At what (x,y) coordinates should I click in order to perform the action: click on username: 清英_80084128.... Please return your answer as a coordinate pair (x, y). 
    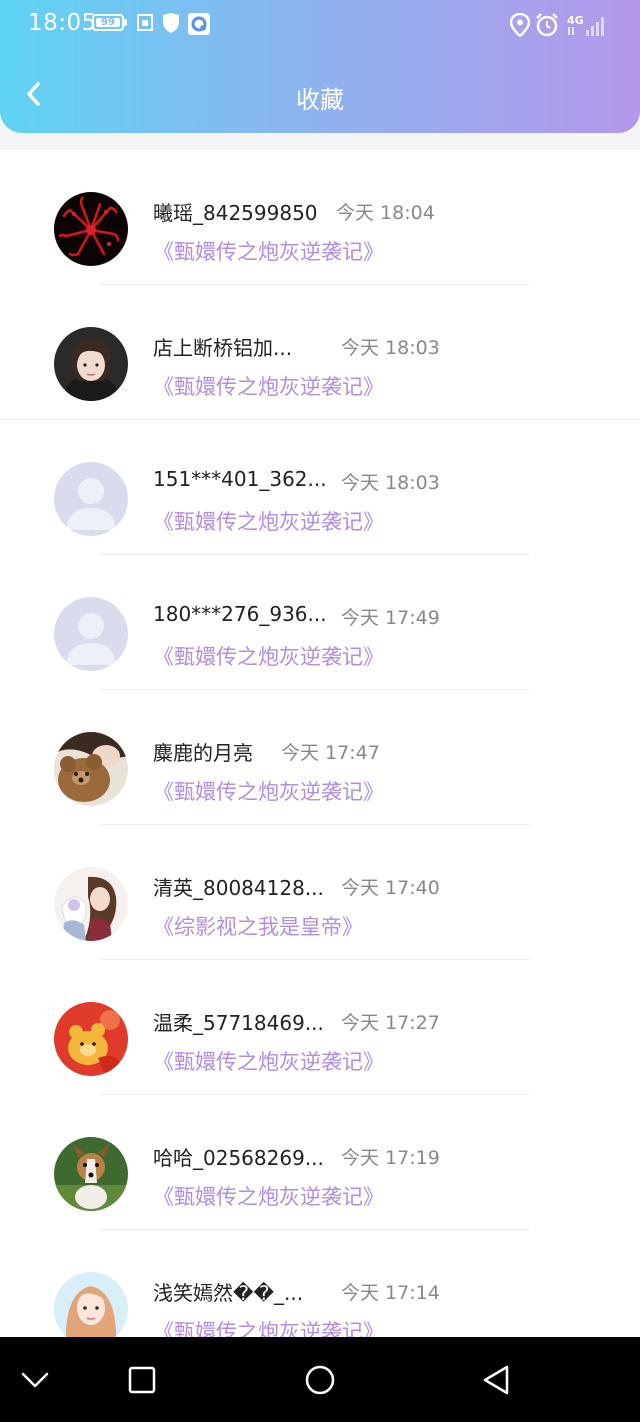
    Looking at the image, I should click on (238, 888).